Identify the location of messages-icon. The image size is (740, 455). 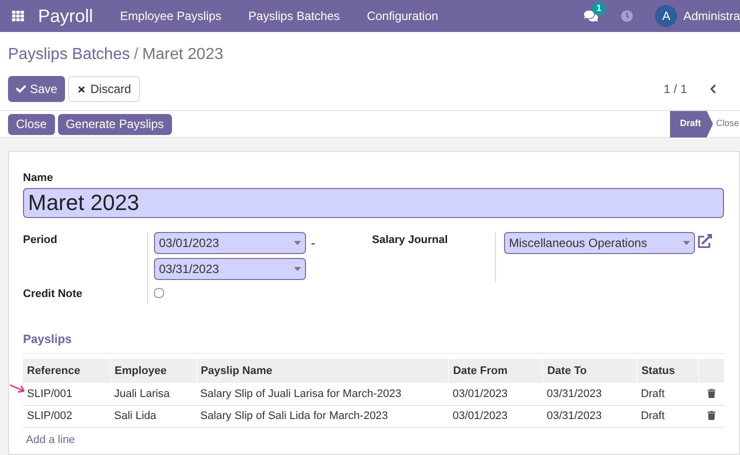
(591, 16).